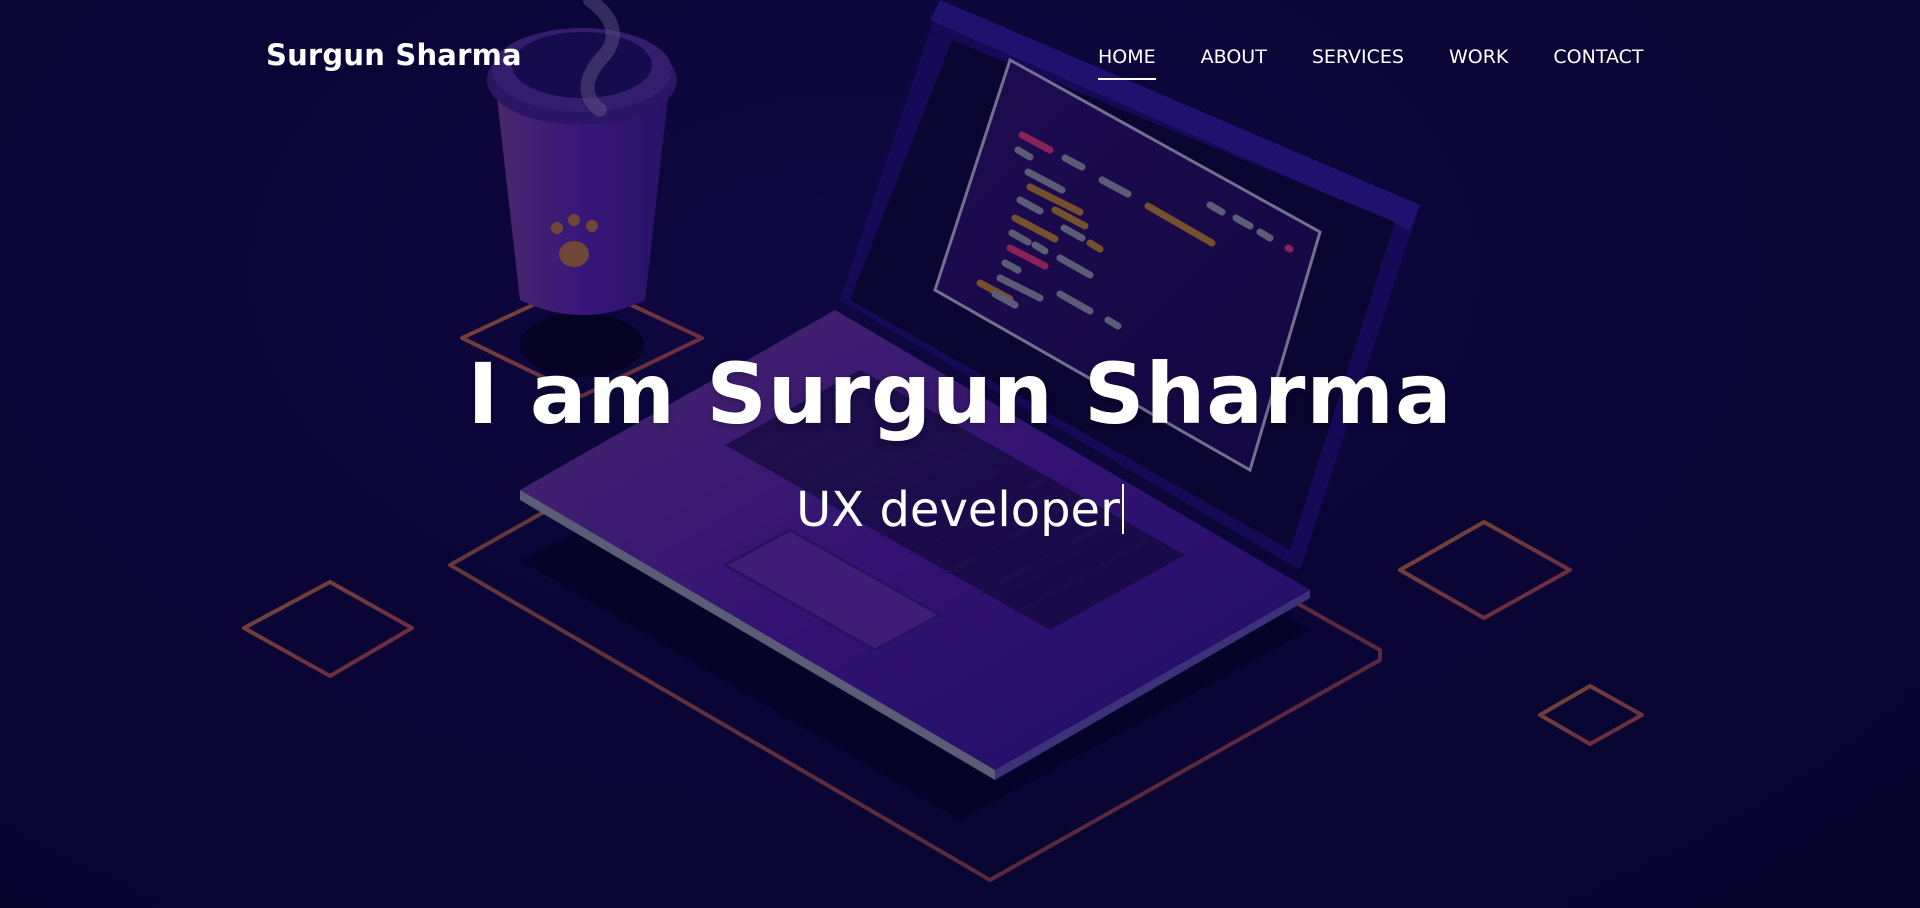 The image size is (1920, 908). I want to click on nav-contact: CONTACT, so click(1598, 63).